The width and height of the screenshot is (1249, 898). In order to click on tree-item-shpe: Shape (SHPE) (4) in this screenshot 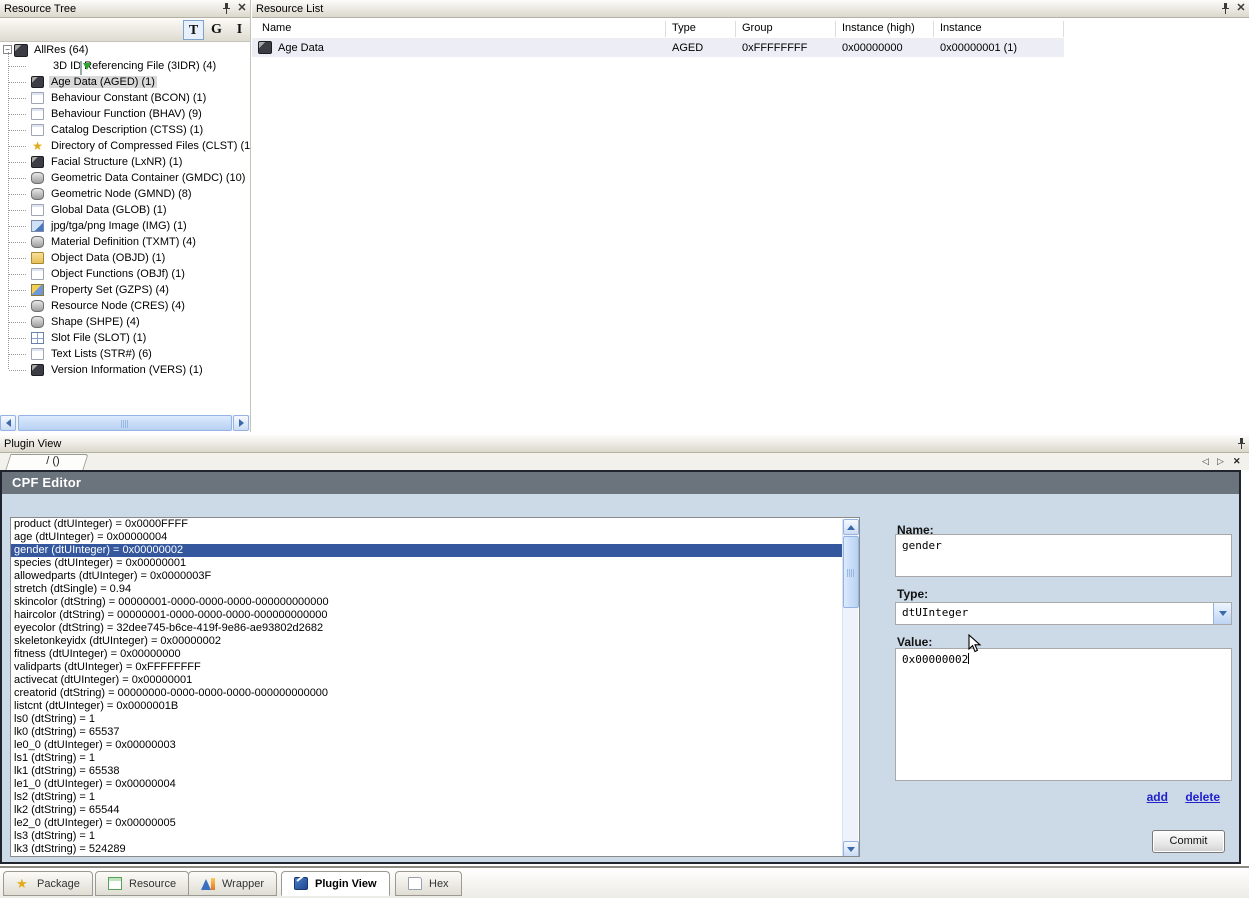, I will do `click(125, 322)`.